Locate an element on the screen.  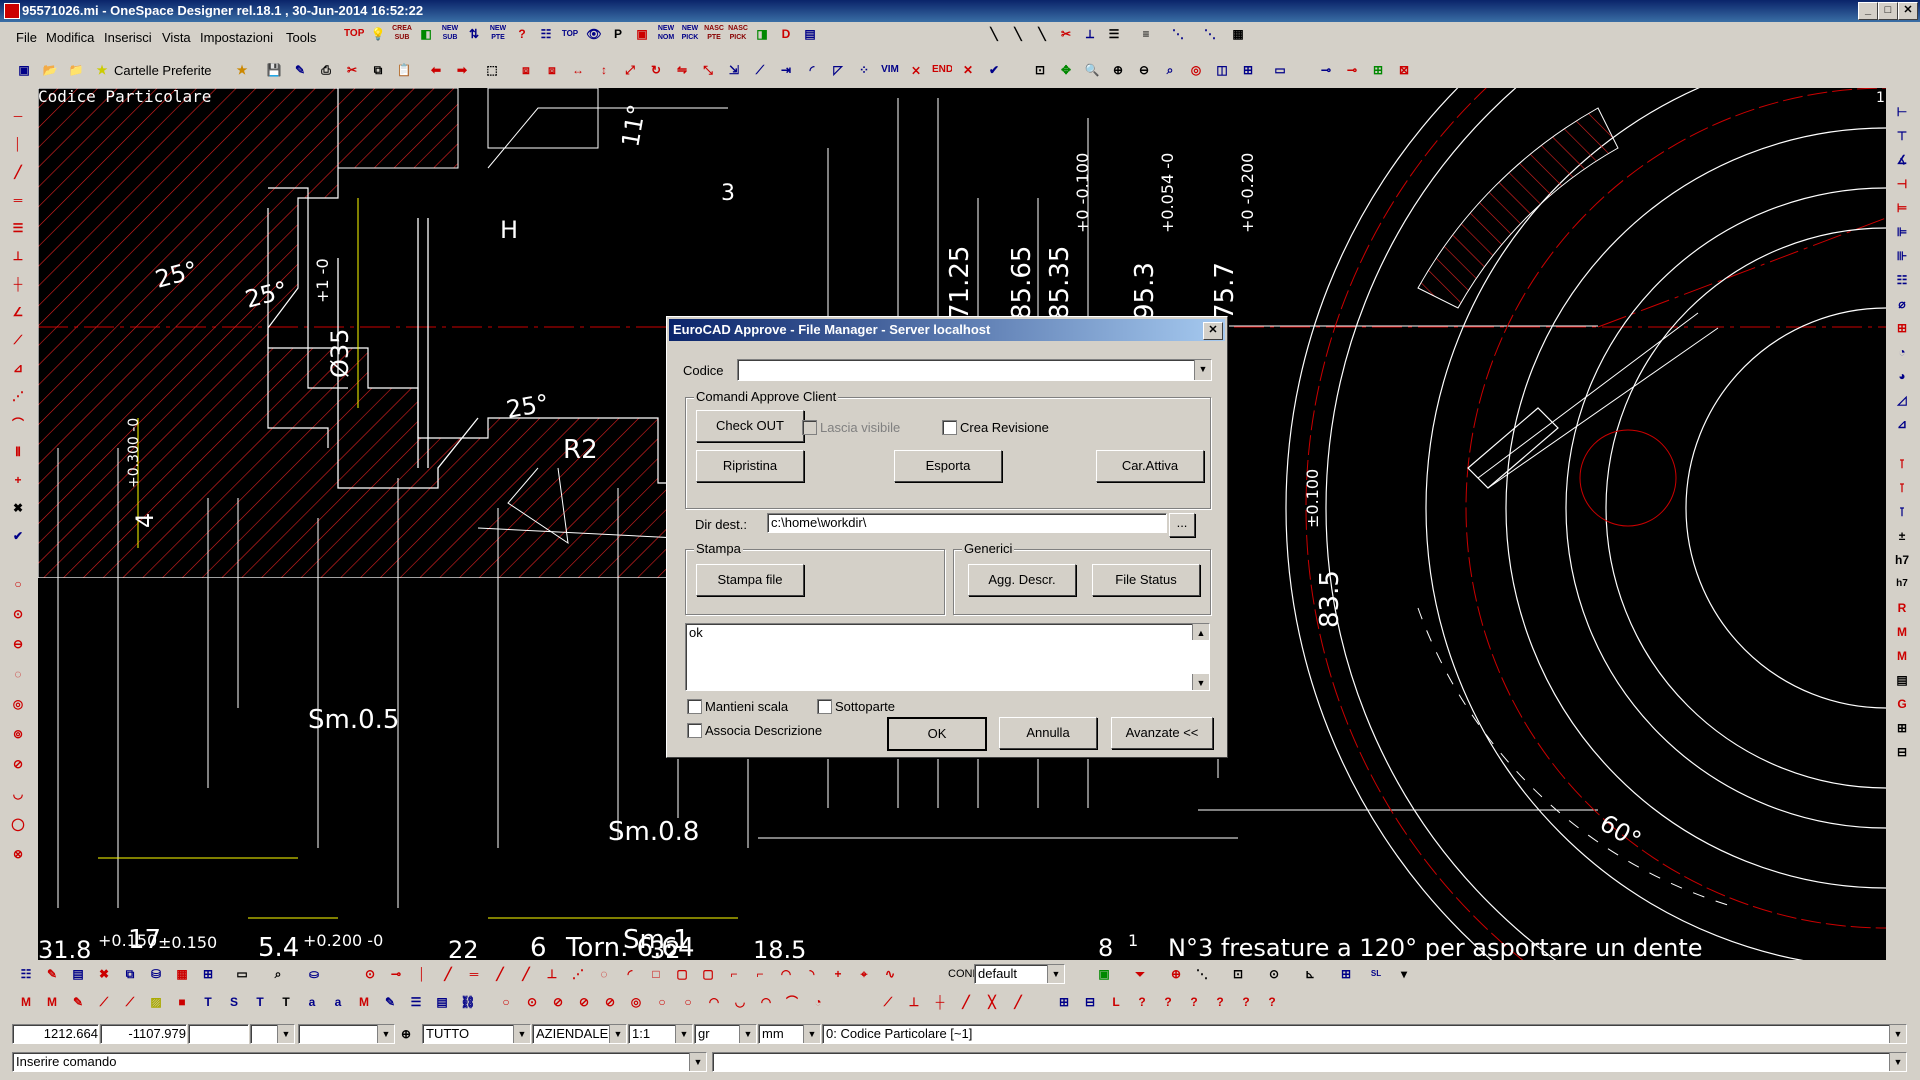
log-textarea: ok ▲ ▼ is located at coordinates (947, 657).